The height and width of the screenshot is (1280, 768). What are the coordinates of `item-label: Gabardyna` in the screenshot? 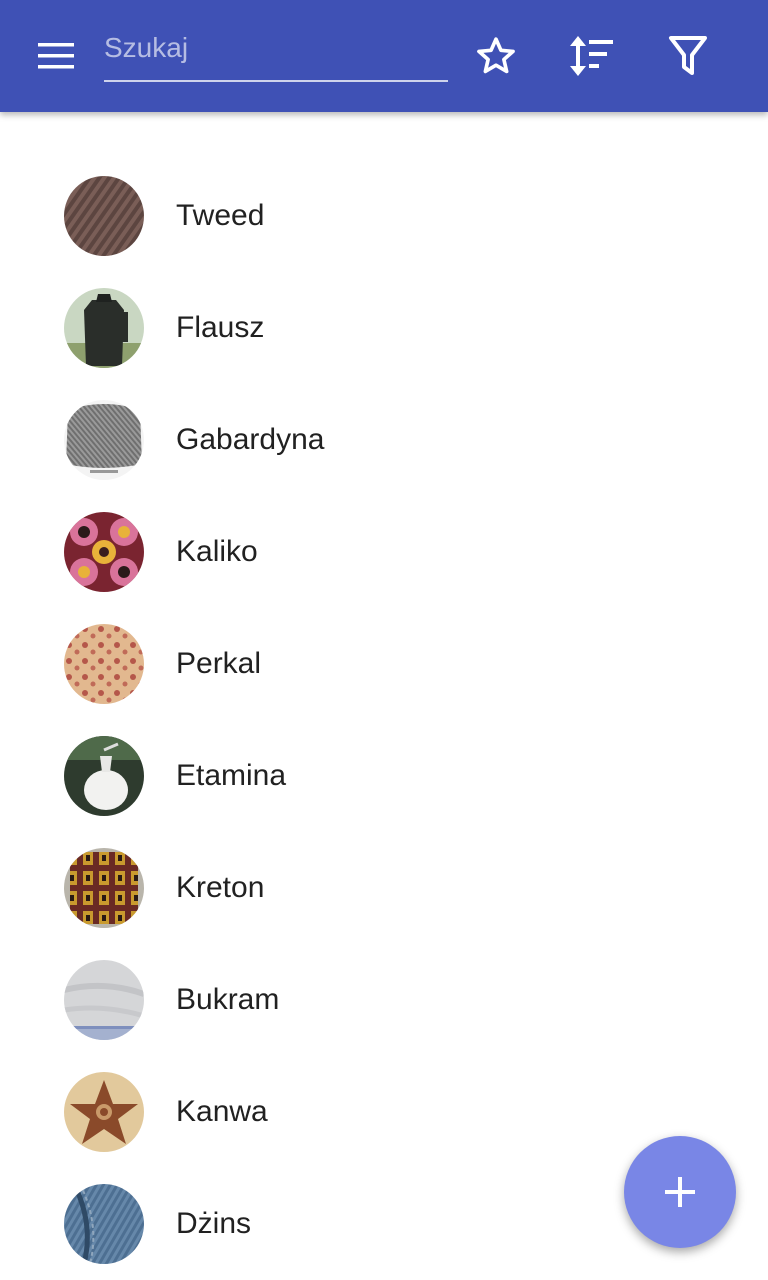 It's located at (250, 439).